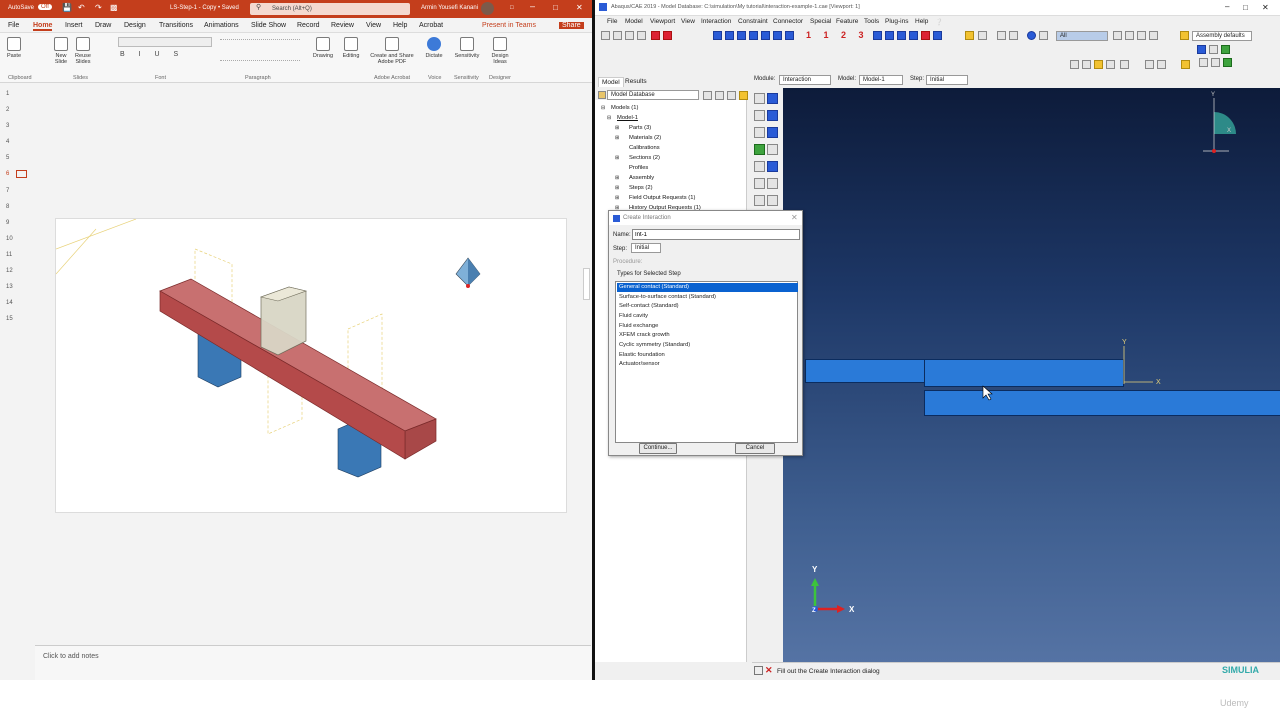  What do you see at coordinates (61, 51) in the screenshot?
I see `new-slide-button: New Slide` at bounding box center [61, 51].